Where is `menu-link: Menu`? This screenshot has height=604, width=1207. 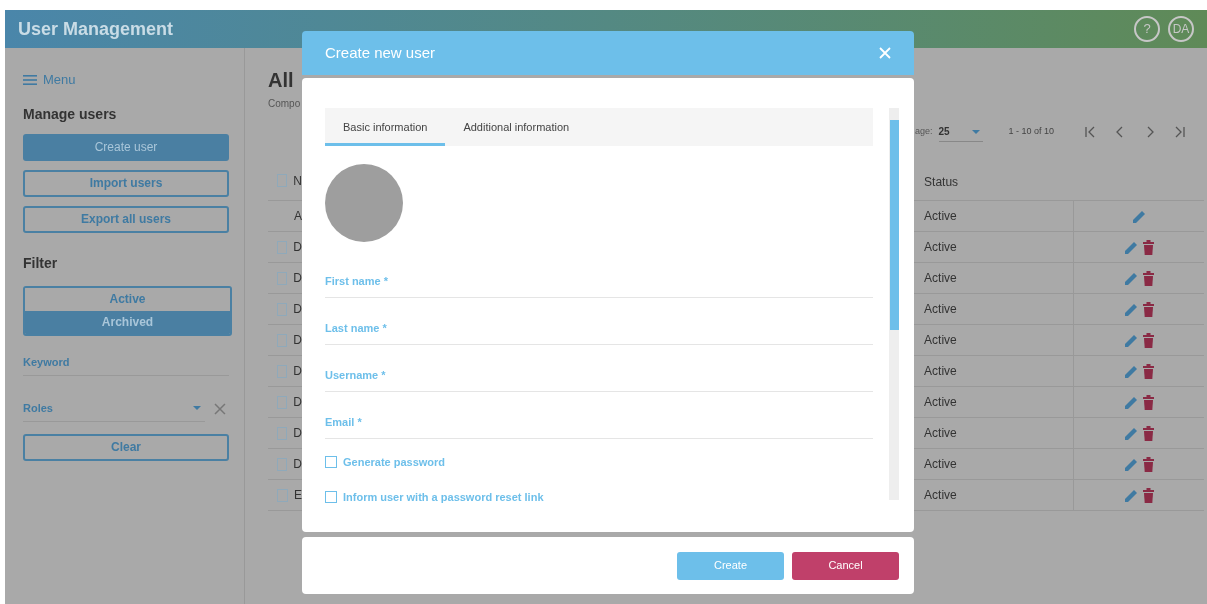 menu-link: Menu is located at coordinates (59, 80).